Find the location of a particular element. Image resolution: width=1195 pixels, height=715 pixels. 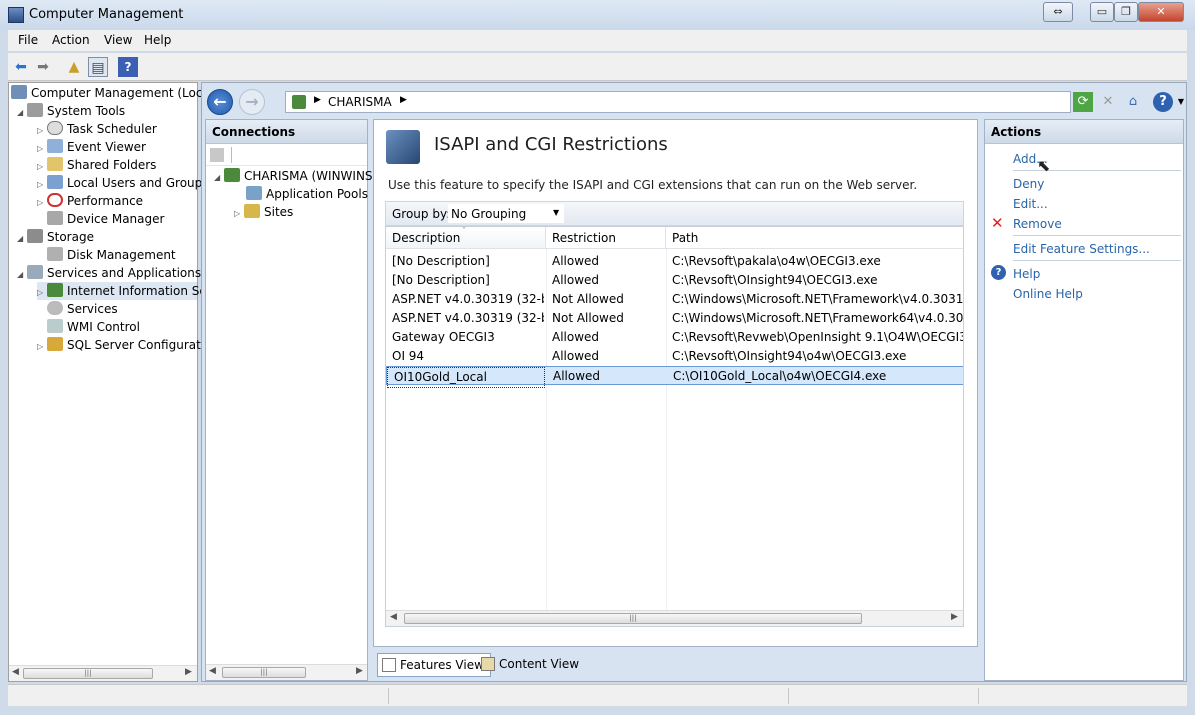

forward-button: → is located at coordinates (252, 102).